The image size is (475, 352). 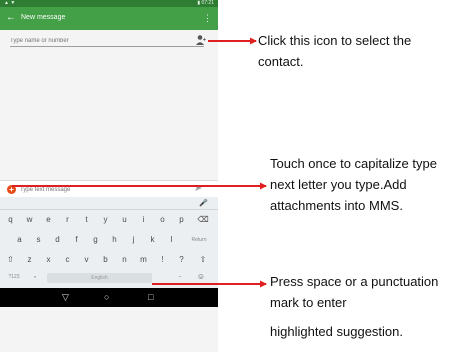 What do you see at coordinates (353, 163) in the screenshot?
I see `callout-line: Touch once to capitalize type` at bounding box center [353, 163].